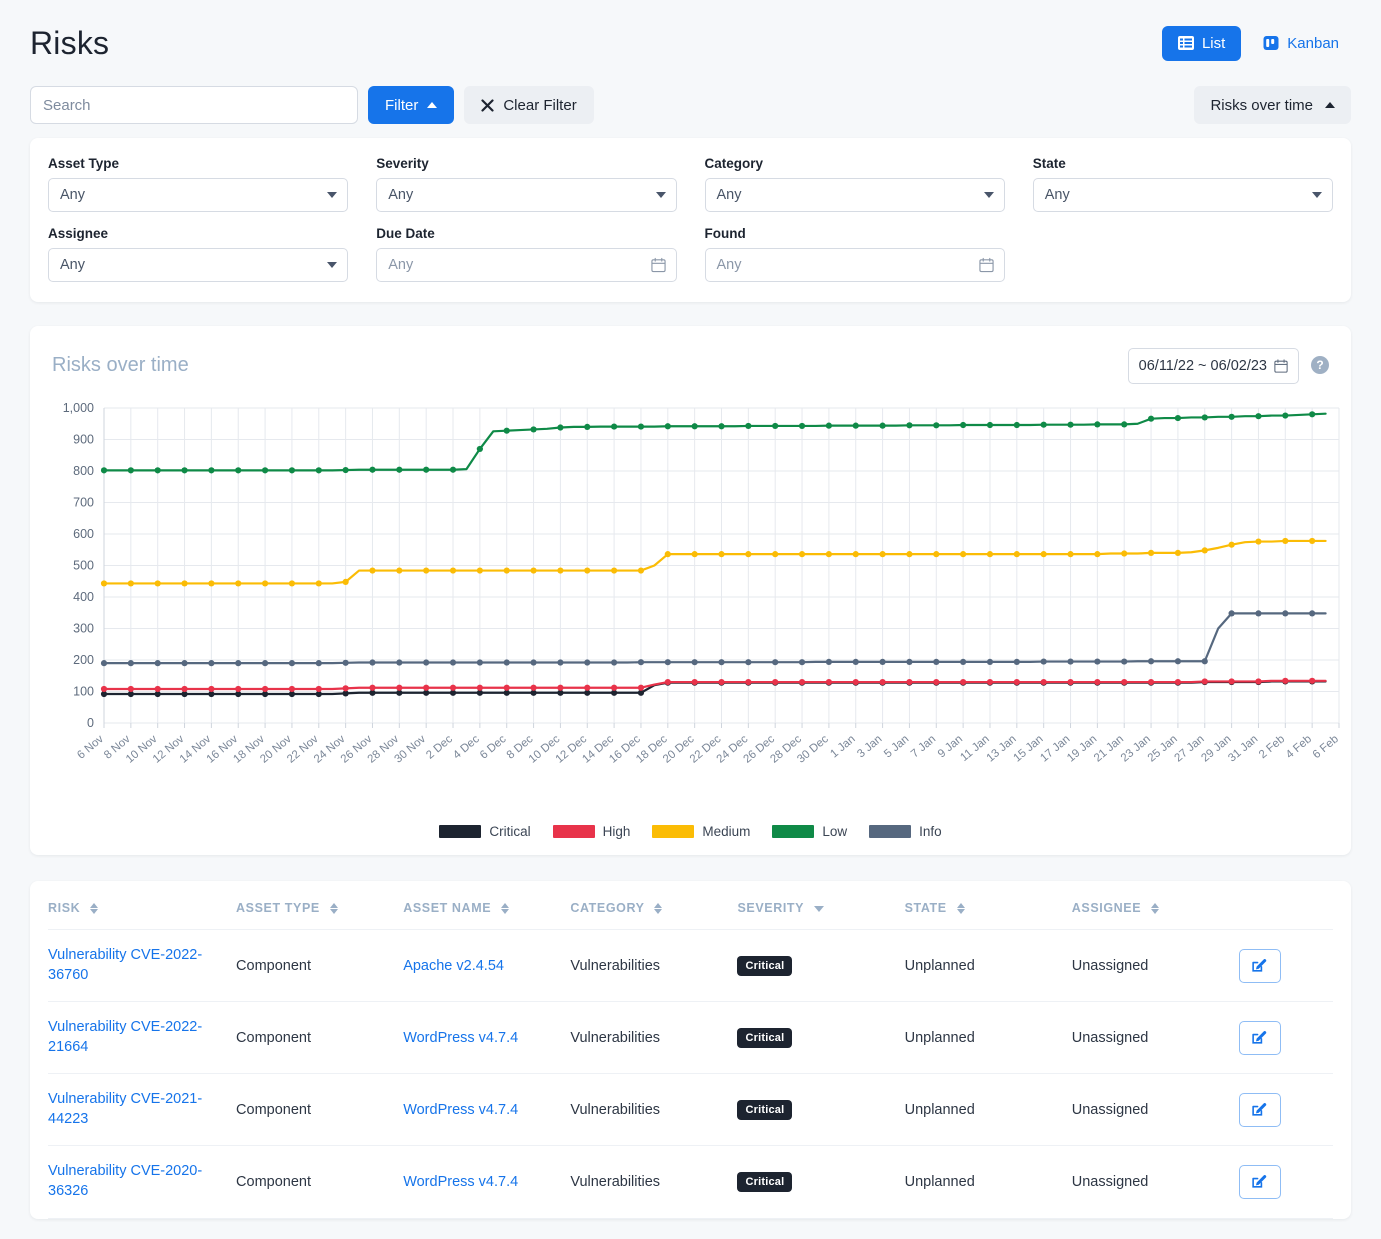  Describe the element at coordinates (854, 195) in the screenshot. I see `filter-category-select: Any` at that location.